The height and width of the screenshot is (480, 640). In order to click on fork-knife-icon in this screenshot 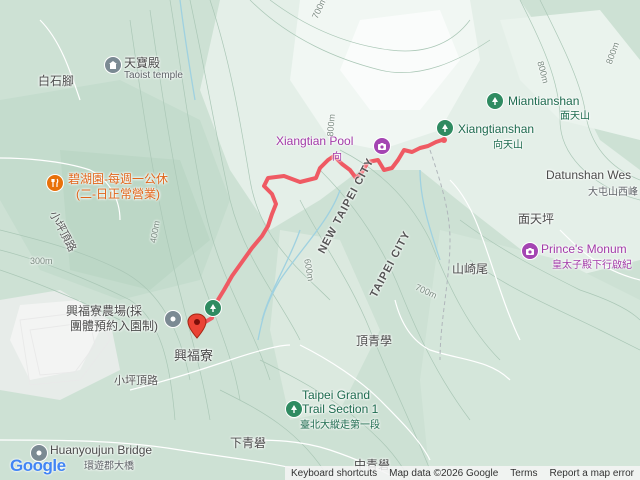, I will do `click(55, 183)`.